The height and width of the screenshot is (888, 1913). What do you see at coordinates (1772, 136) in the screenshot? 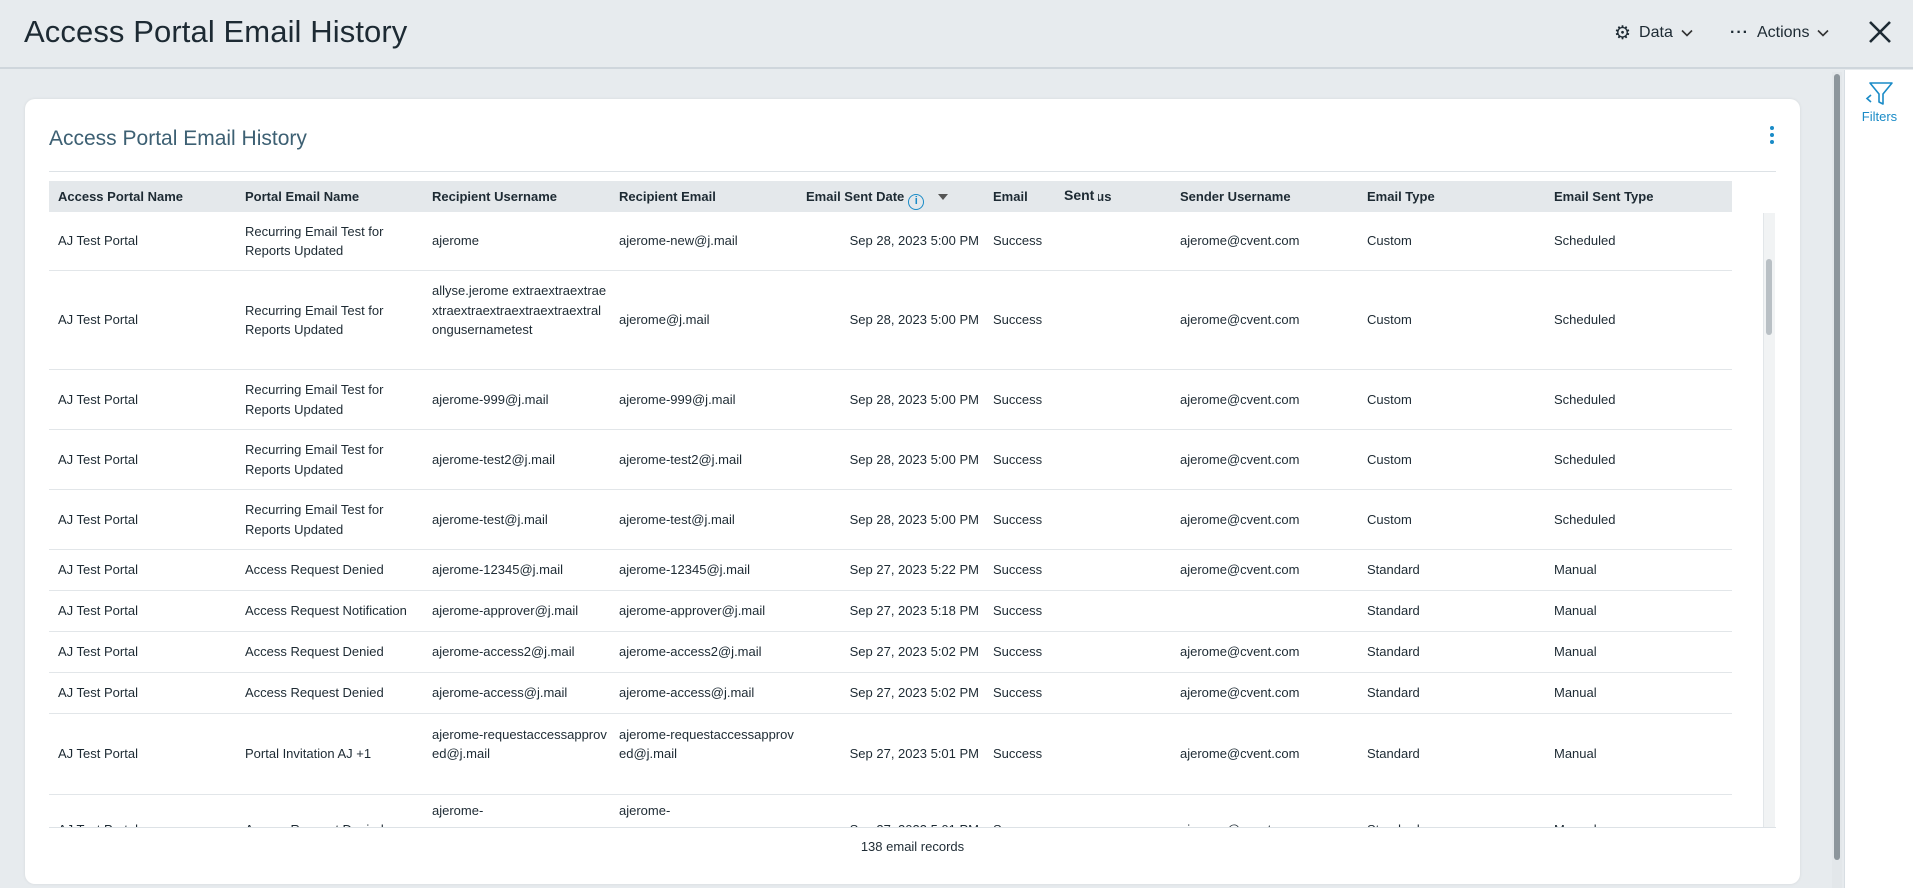
I see `kebab-icon` at bounding box center [1772, 136].